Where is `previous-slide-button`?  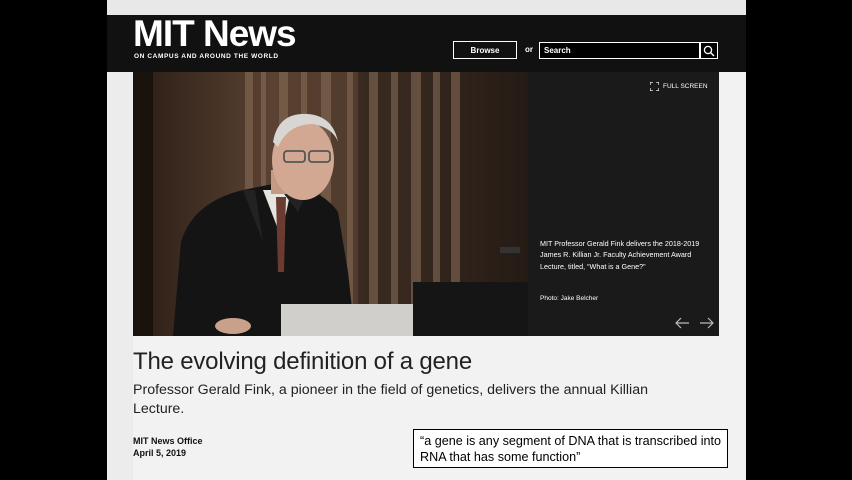 previous-slide-button is located at coordinates (682, 325).